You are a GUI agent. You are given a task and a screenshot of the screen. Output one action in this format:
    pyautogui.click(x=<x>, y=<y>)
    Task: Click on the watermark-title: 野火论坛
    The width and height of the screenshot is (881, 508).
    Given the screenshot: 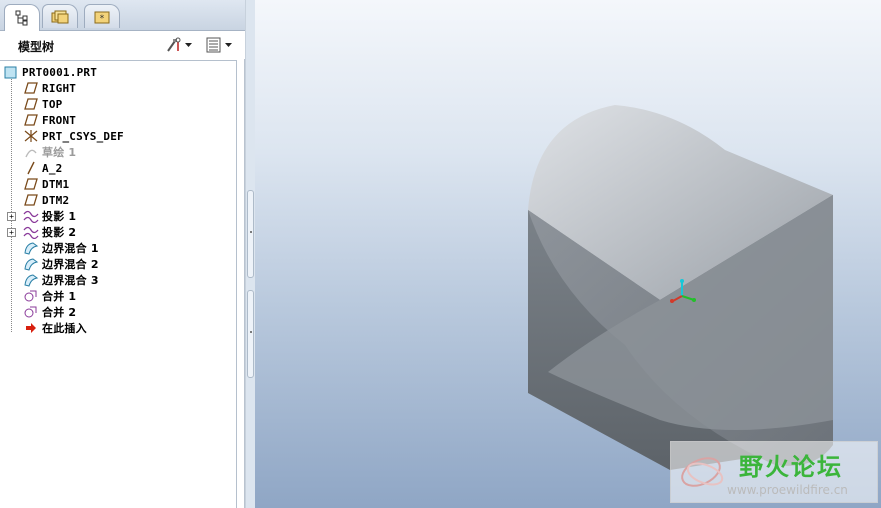 What is the action you would take?
    pyautogui.click(x=791, y=467)
    